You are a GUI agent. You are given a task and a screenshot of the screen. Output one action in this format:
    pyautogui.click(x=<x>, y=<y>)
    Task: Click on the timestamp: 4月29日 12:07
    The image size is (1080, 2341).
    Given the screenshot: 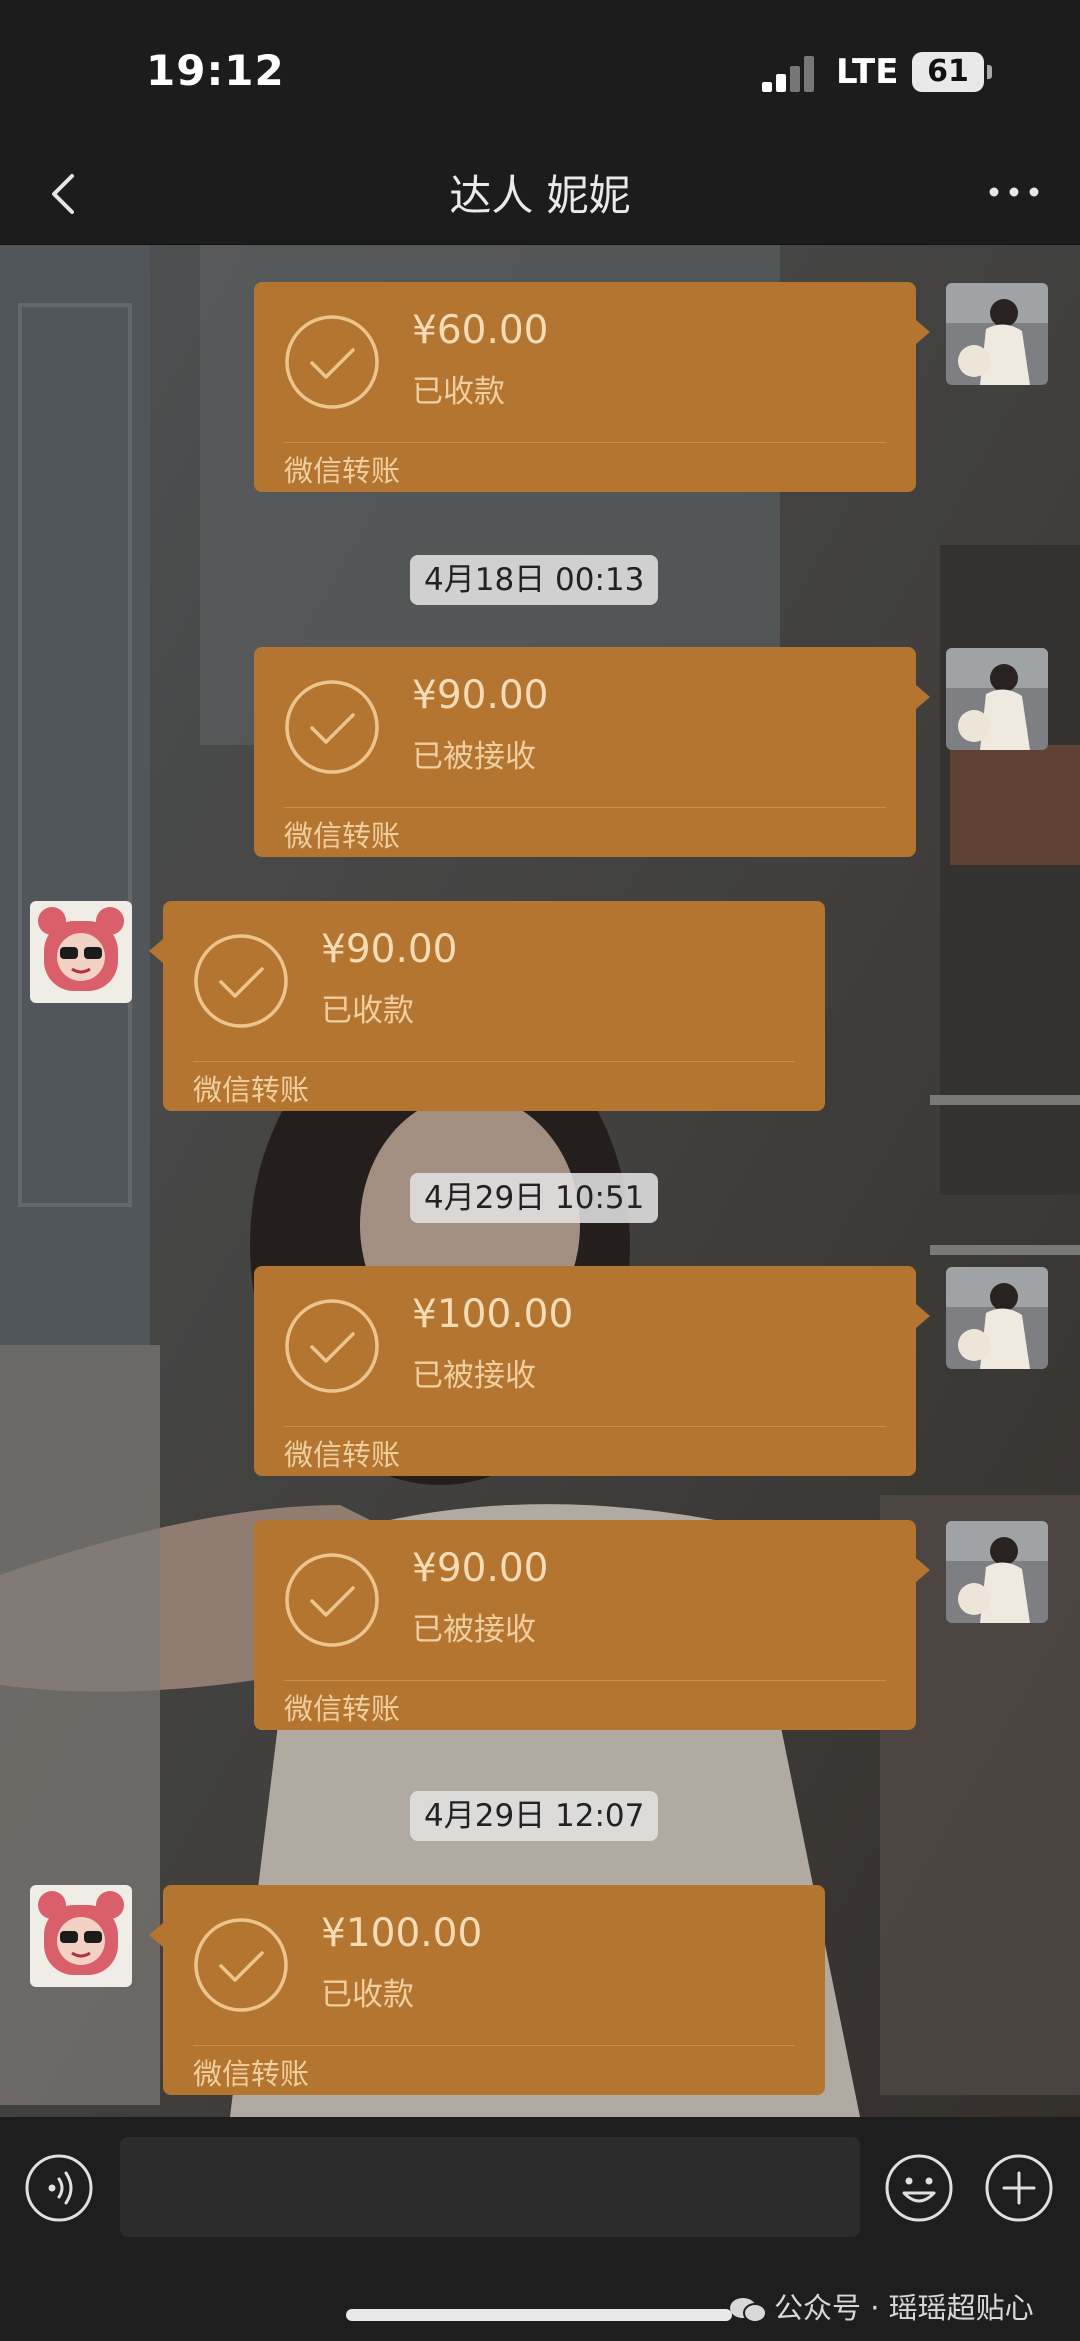 What is the action you would take?
    pyautogui.click(x=534, y=1816)
    